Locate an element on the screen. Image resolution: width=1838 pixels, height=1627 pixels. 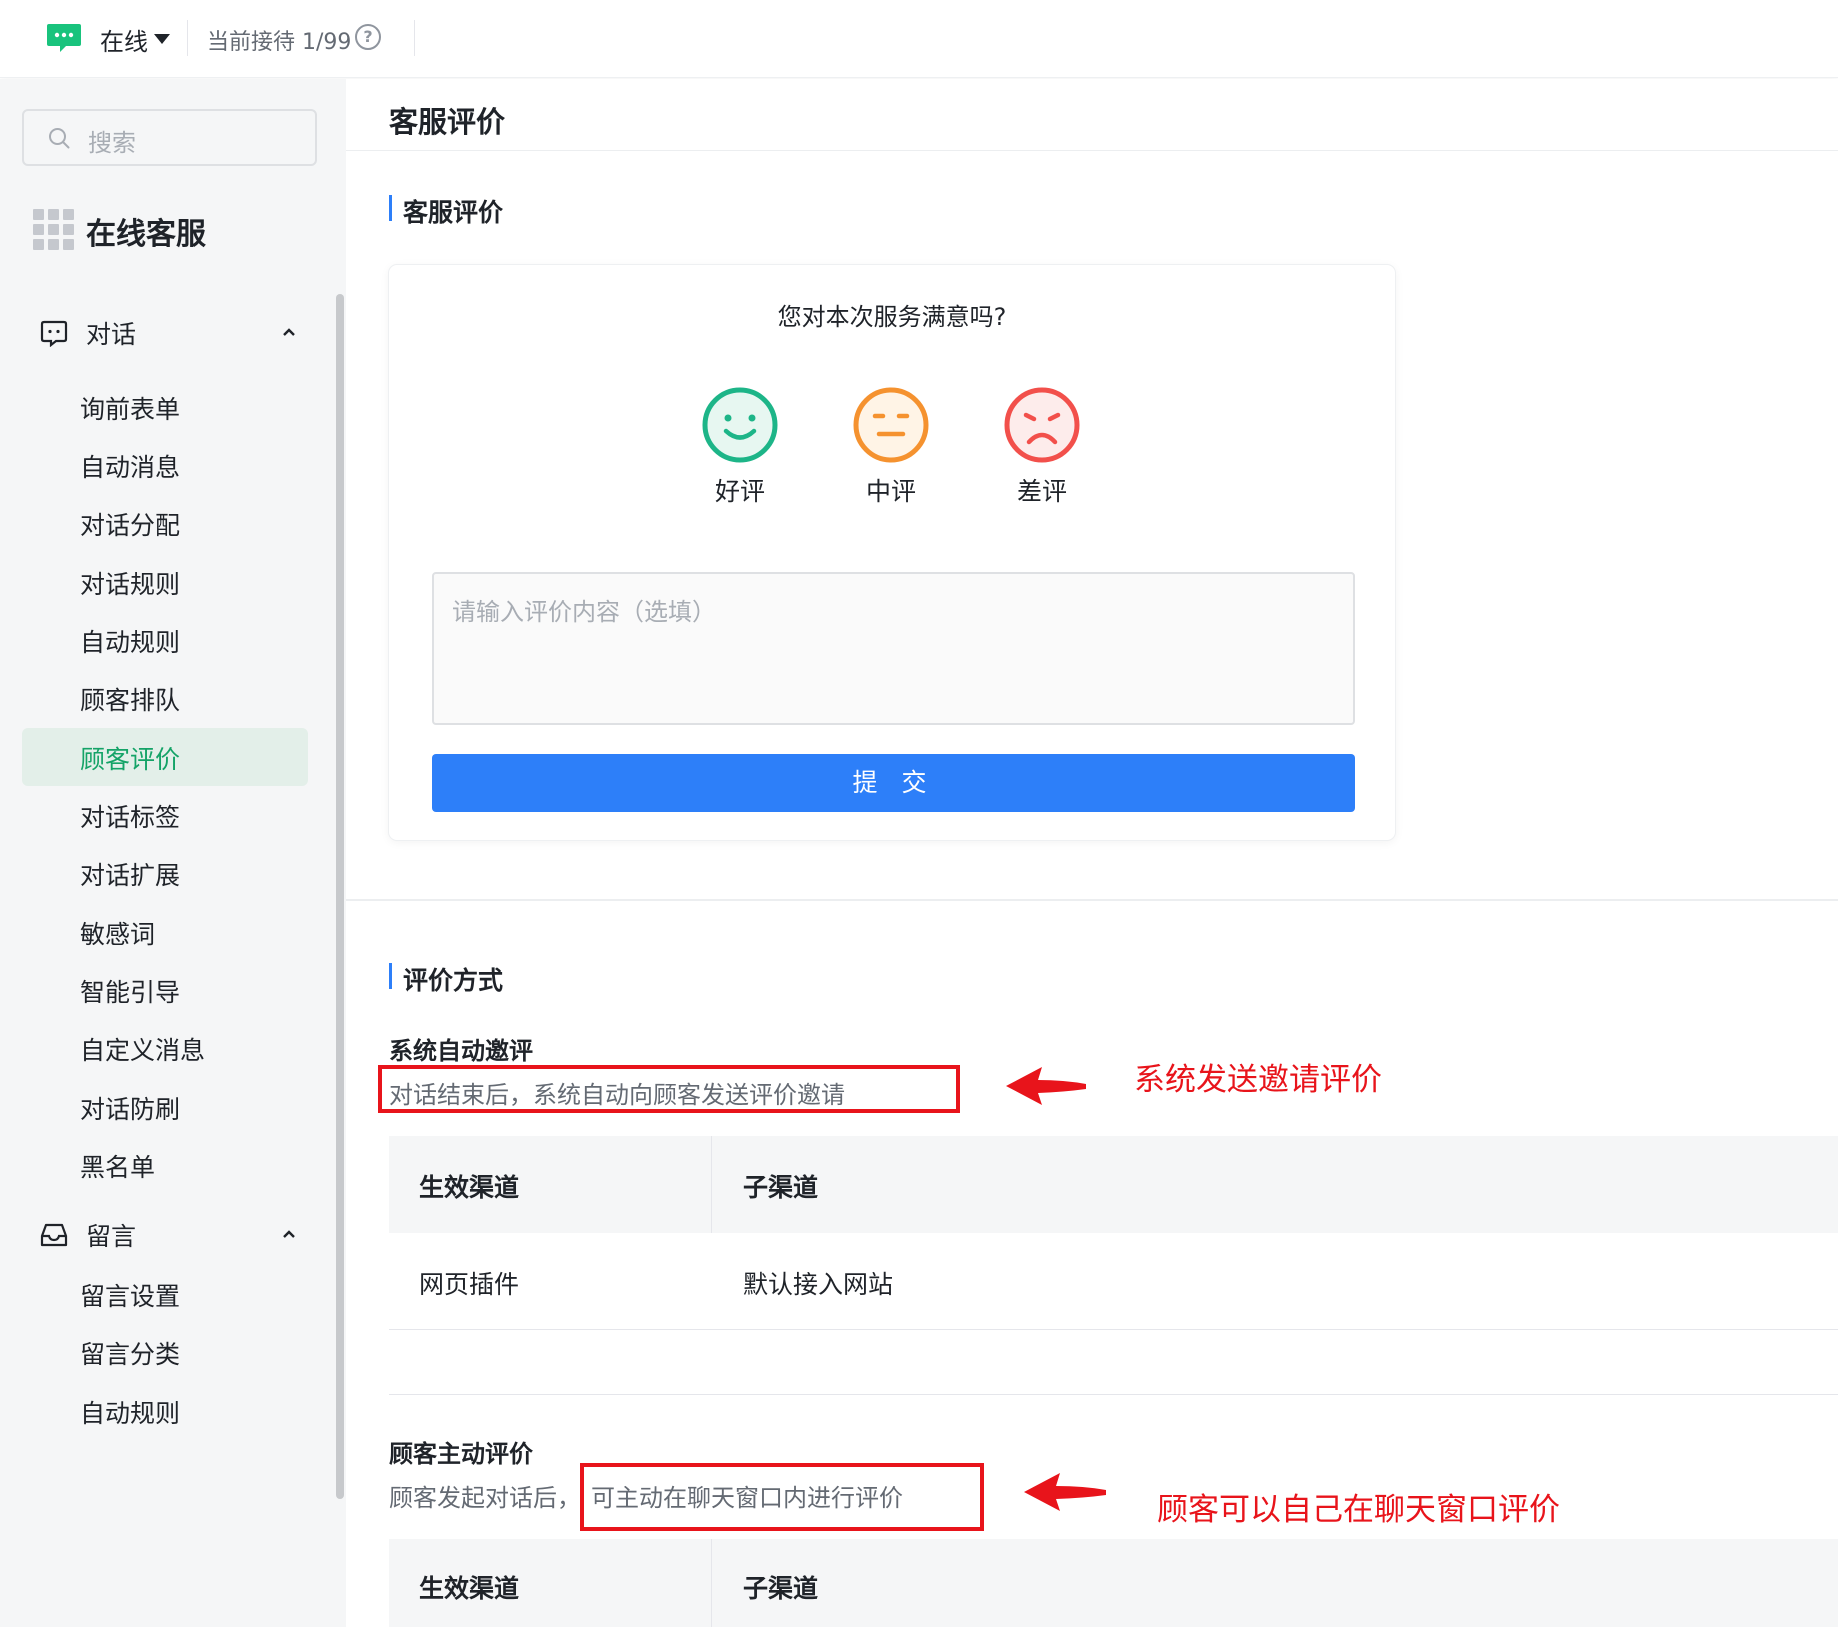
sidebar-item-label: 留言分类 is located at coordinates (130, 1354).